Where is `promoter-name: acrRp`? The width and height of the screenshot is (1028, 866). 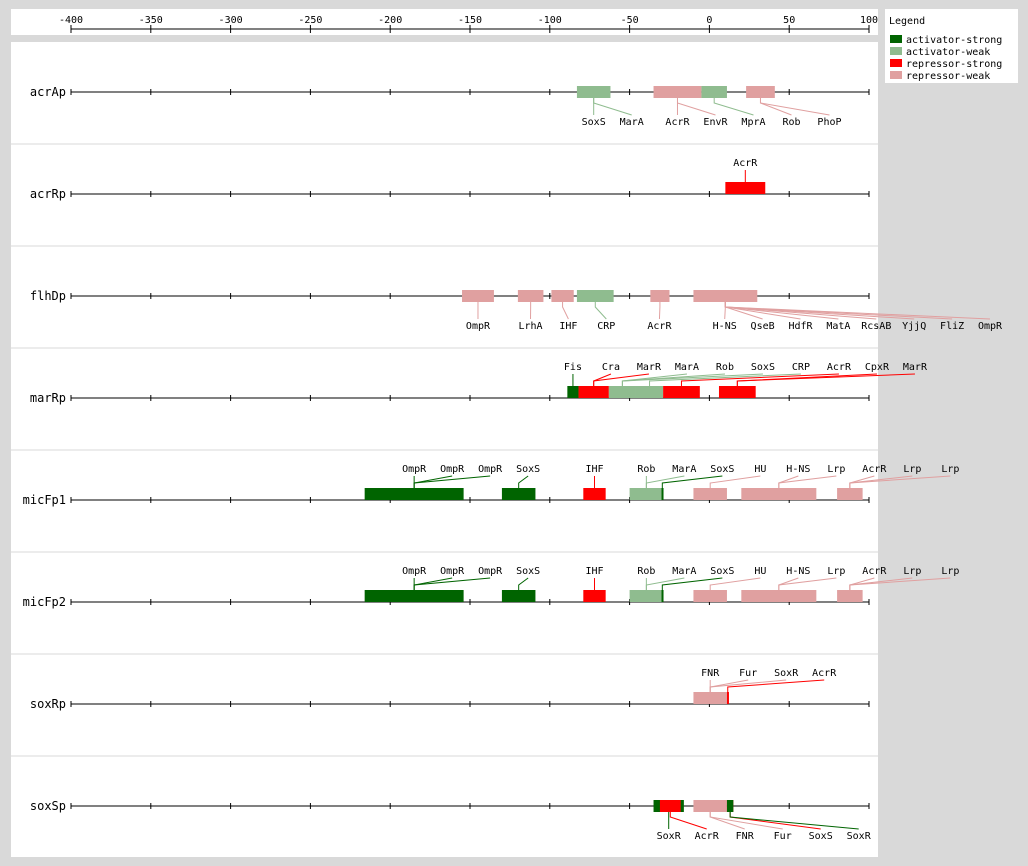
promoter-name: acrRp is located at coordinates (48, 194).